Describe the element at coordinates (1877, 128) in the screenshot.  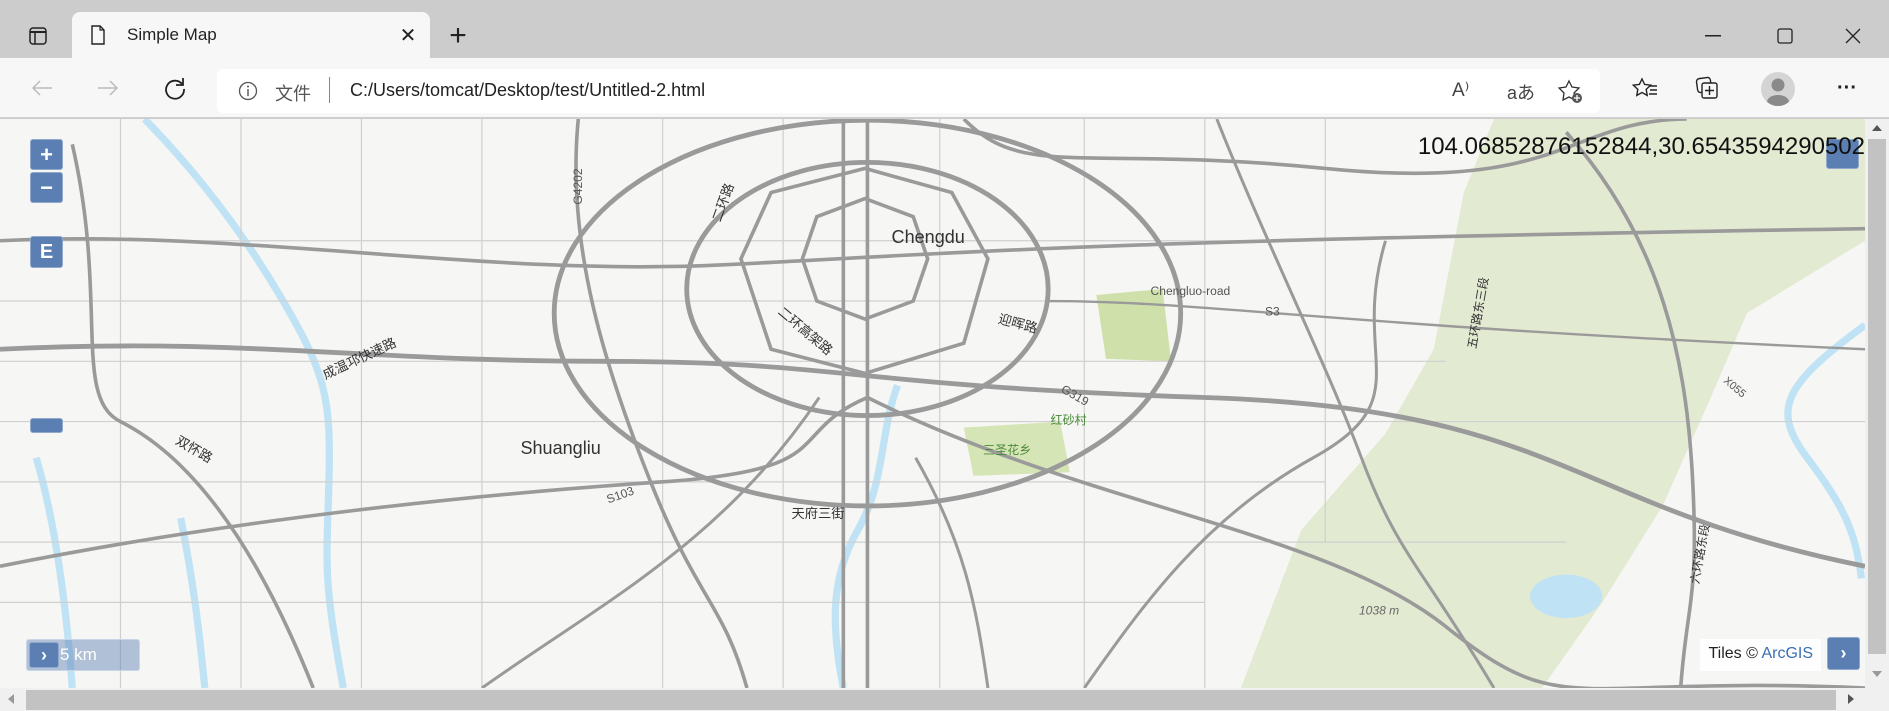
I see `scroll-up-arrow` at that location.